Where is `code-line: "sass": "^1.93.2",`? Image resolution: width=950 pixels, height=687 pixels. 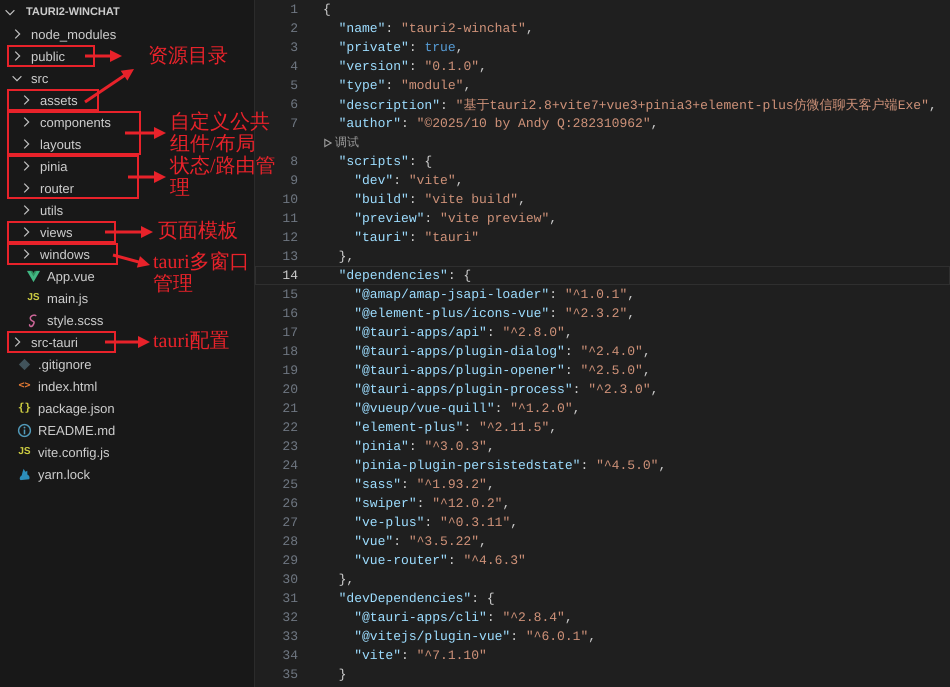
code-line: "sass": "^1.93.2", is located at coordinates (424, 484).